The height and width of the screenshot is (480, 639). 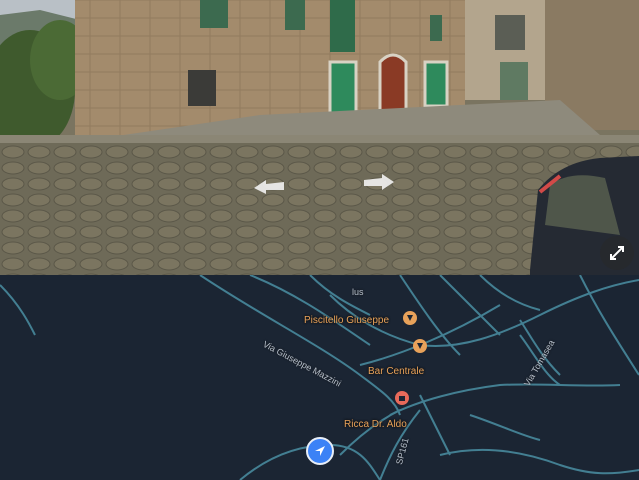 I want to click on food-pin-icon, so click(x=410, y=319).